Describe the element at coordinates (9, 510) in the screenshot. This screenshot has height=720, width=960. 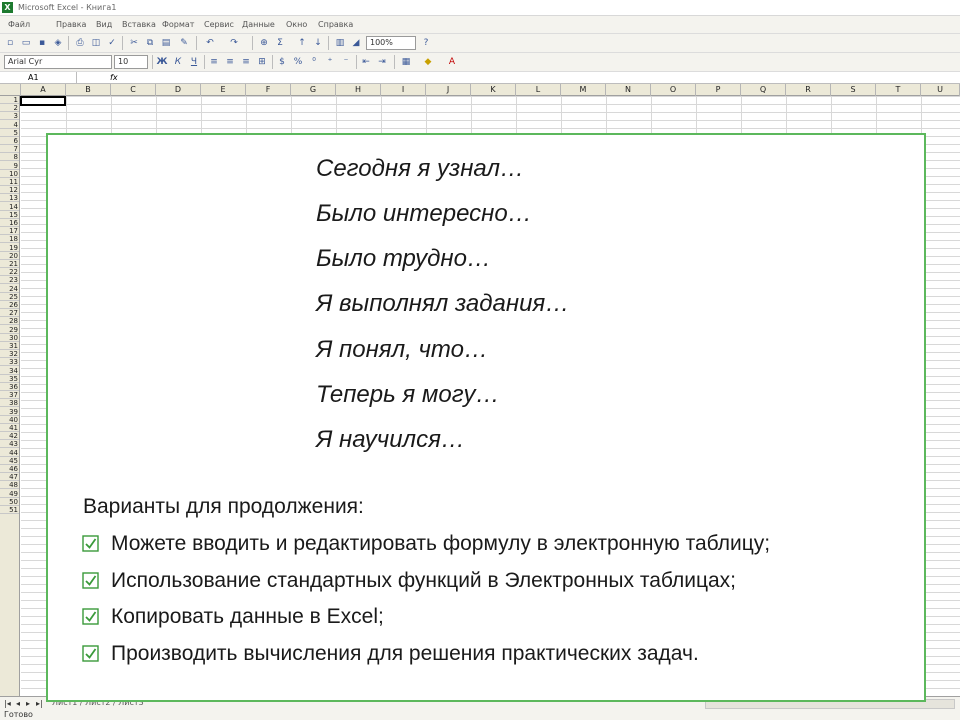
I see `row-header-cell: 51` at that location.